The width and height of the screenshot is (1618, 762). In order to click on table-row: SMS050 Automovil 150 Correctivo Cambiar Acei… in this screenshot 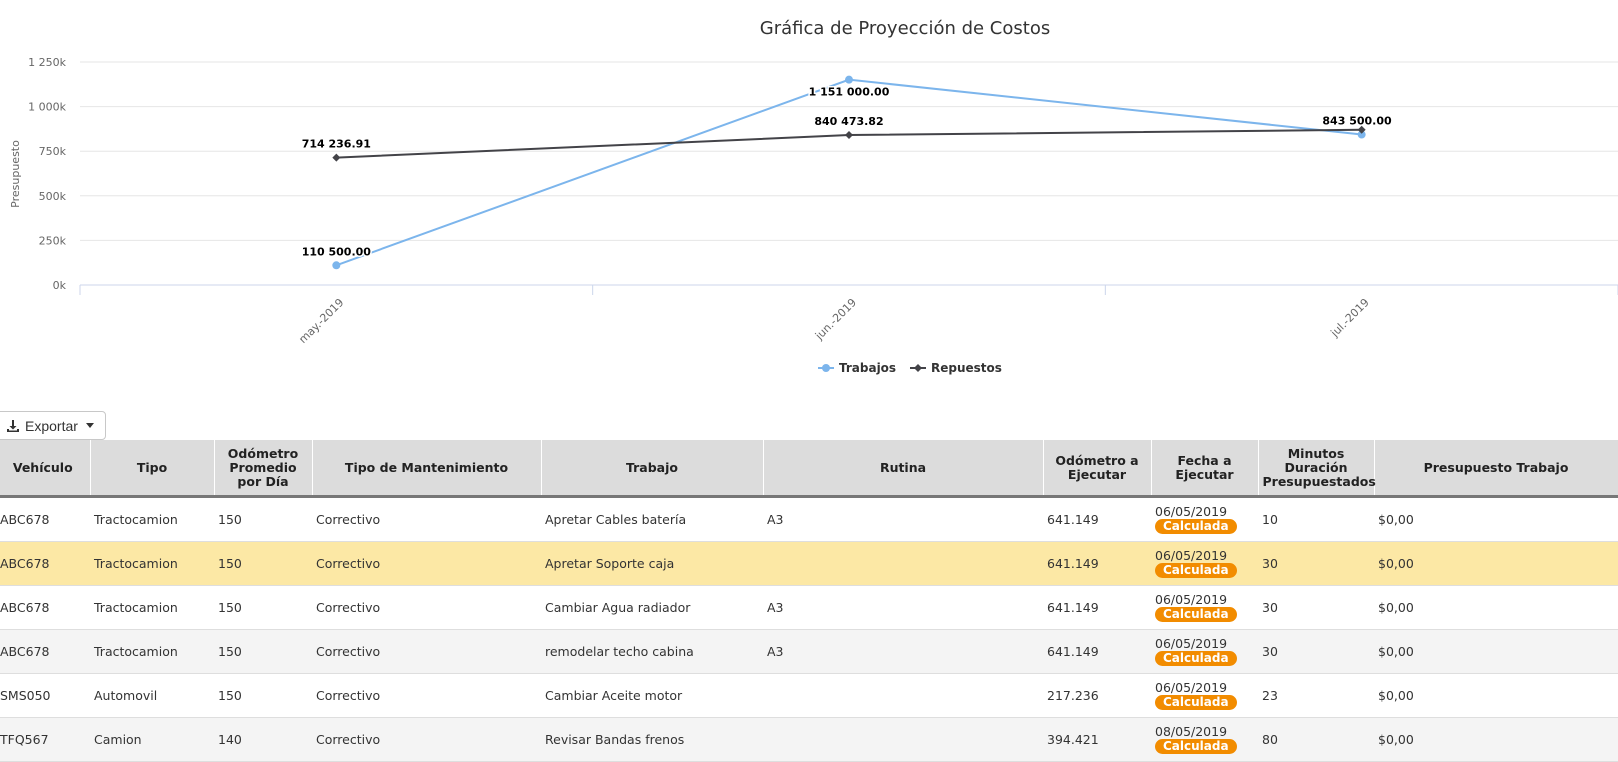, I will do `click(809, 695)`.